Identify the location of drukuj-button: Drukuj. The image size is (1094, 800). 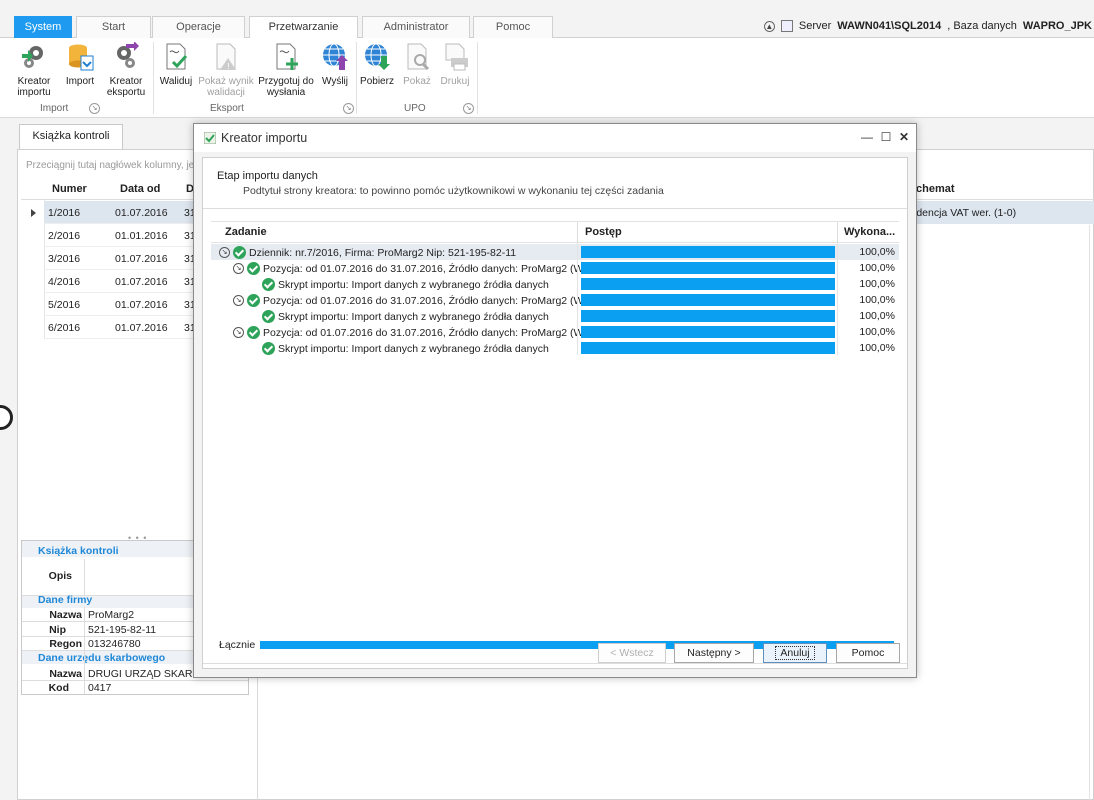
(455, 64).